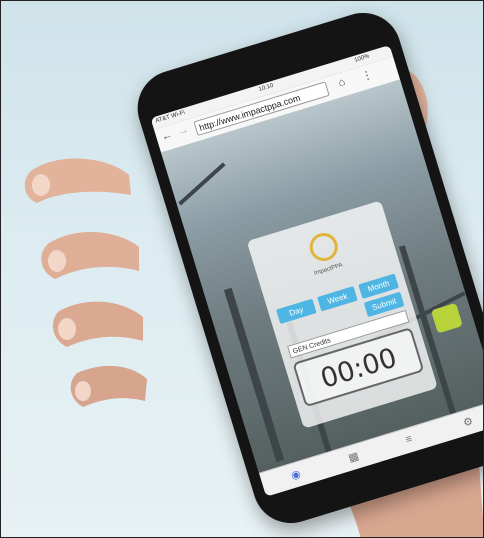 The width and height of the screenshot is (484, 538). I want to click on arrow-right-icon: →, so click(183, 131).